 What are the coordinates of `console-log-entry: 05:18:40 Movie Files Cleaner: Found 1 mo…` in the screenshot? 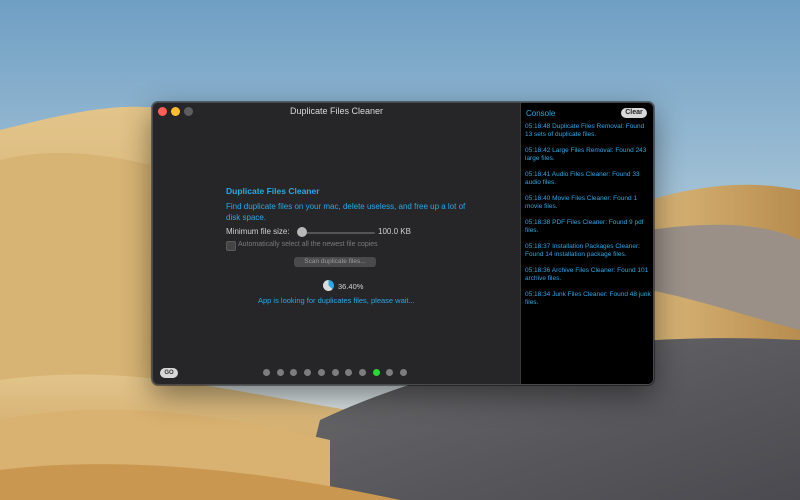 It's located at (581, 202).